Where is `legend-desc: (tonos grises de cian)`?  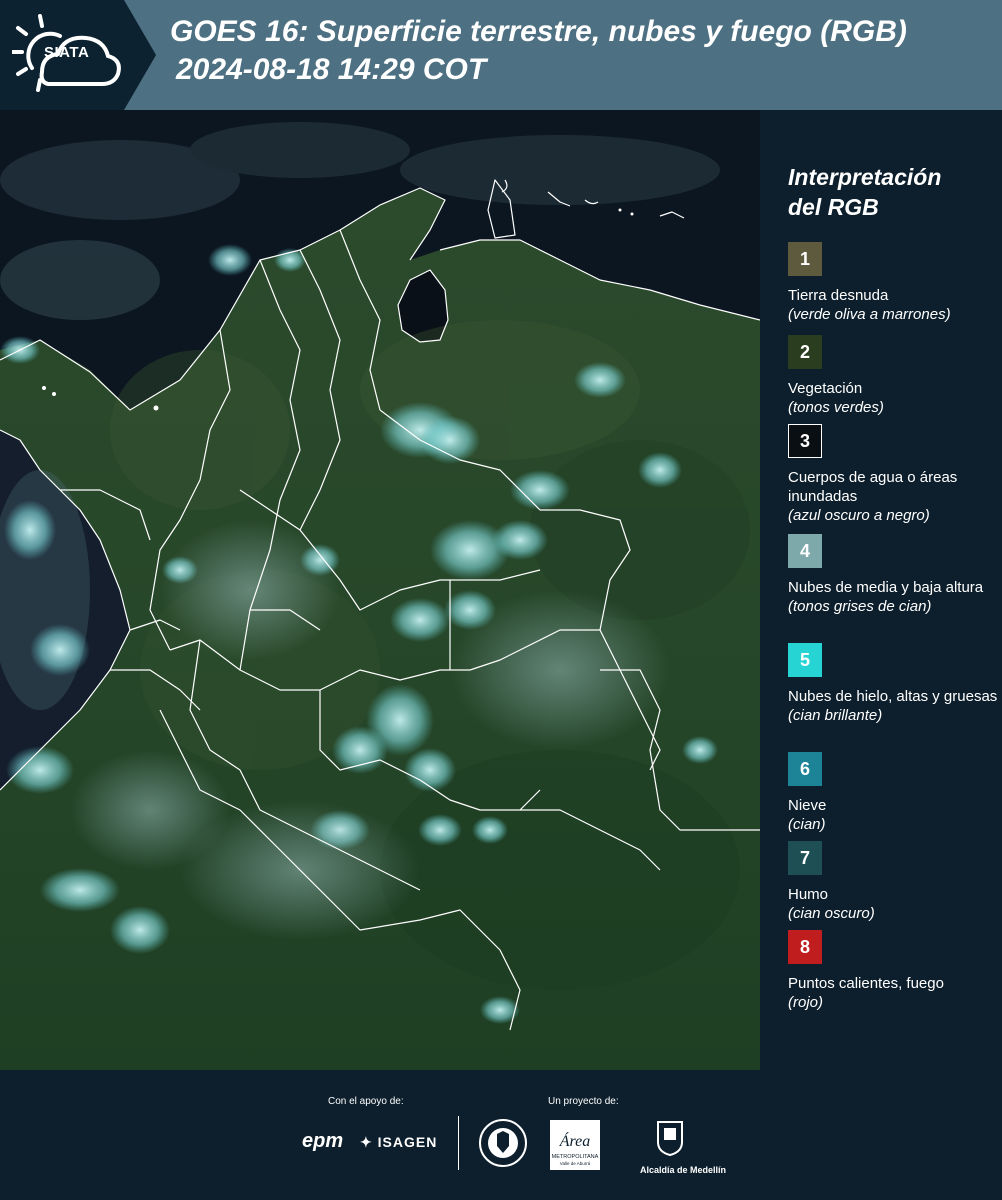
legend-desc: (tonos grises de cian) is located at coordinates (860, 606).